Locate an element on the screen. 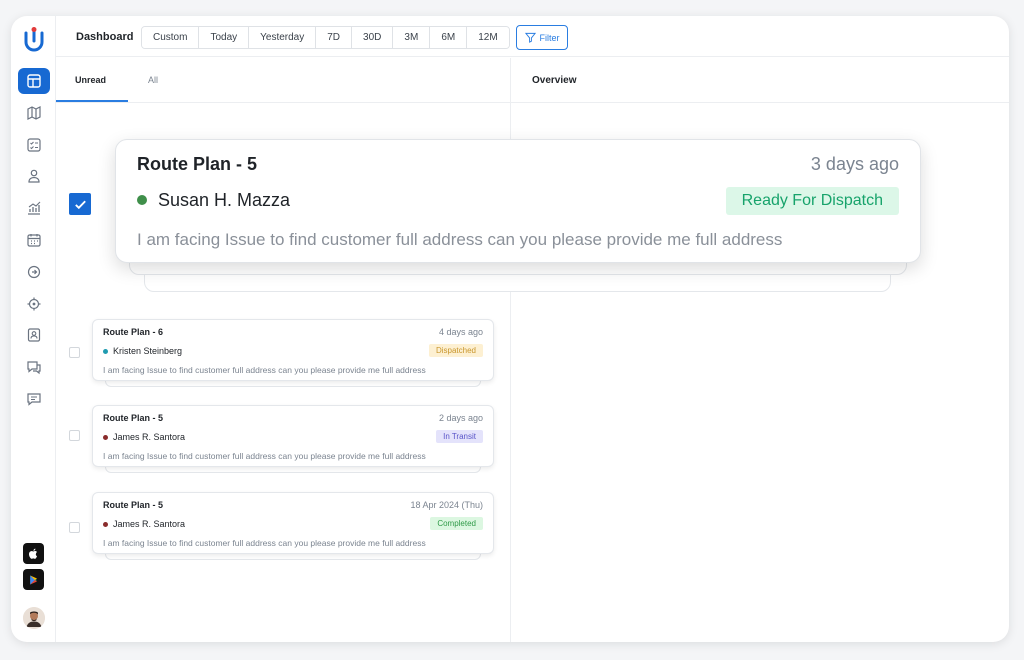  support-icon is located at coordinates (34, 367).